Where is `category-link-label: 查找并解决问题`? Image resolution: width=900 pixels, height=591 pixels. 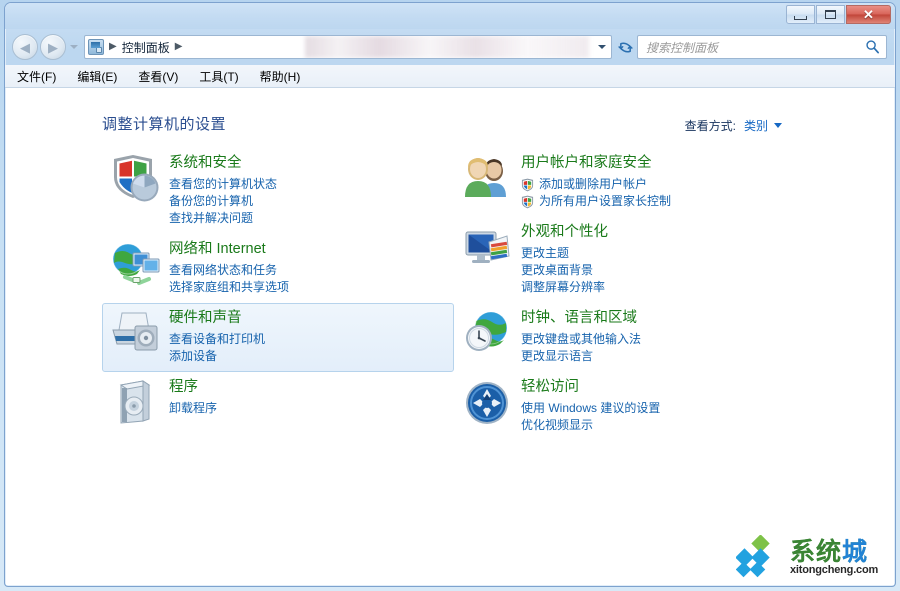 category-link-label: 查找并解决问题 is located at coordinates (211, 218).